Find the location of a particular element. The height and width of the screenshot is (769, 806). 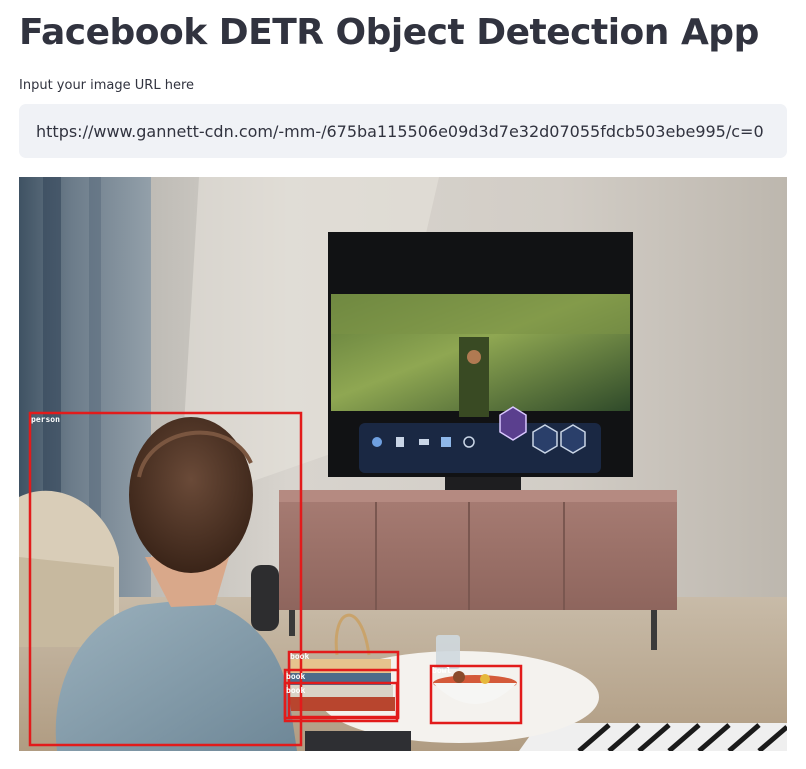

cube-icon is located at coordinates (513, 423).